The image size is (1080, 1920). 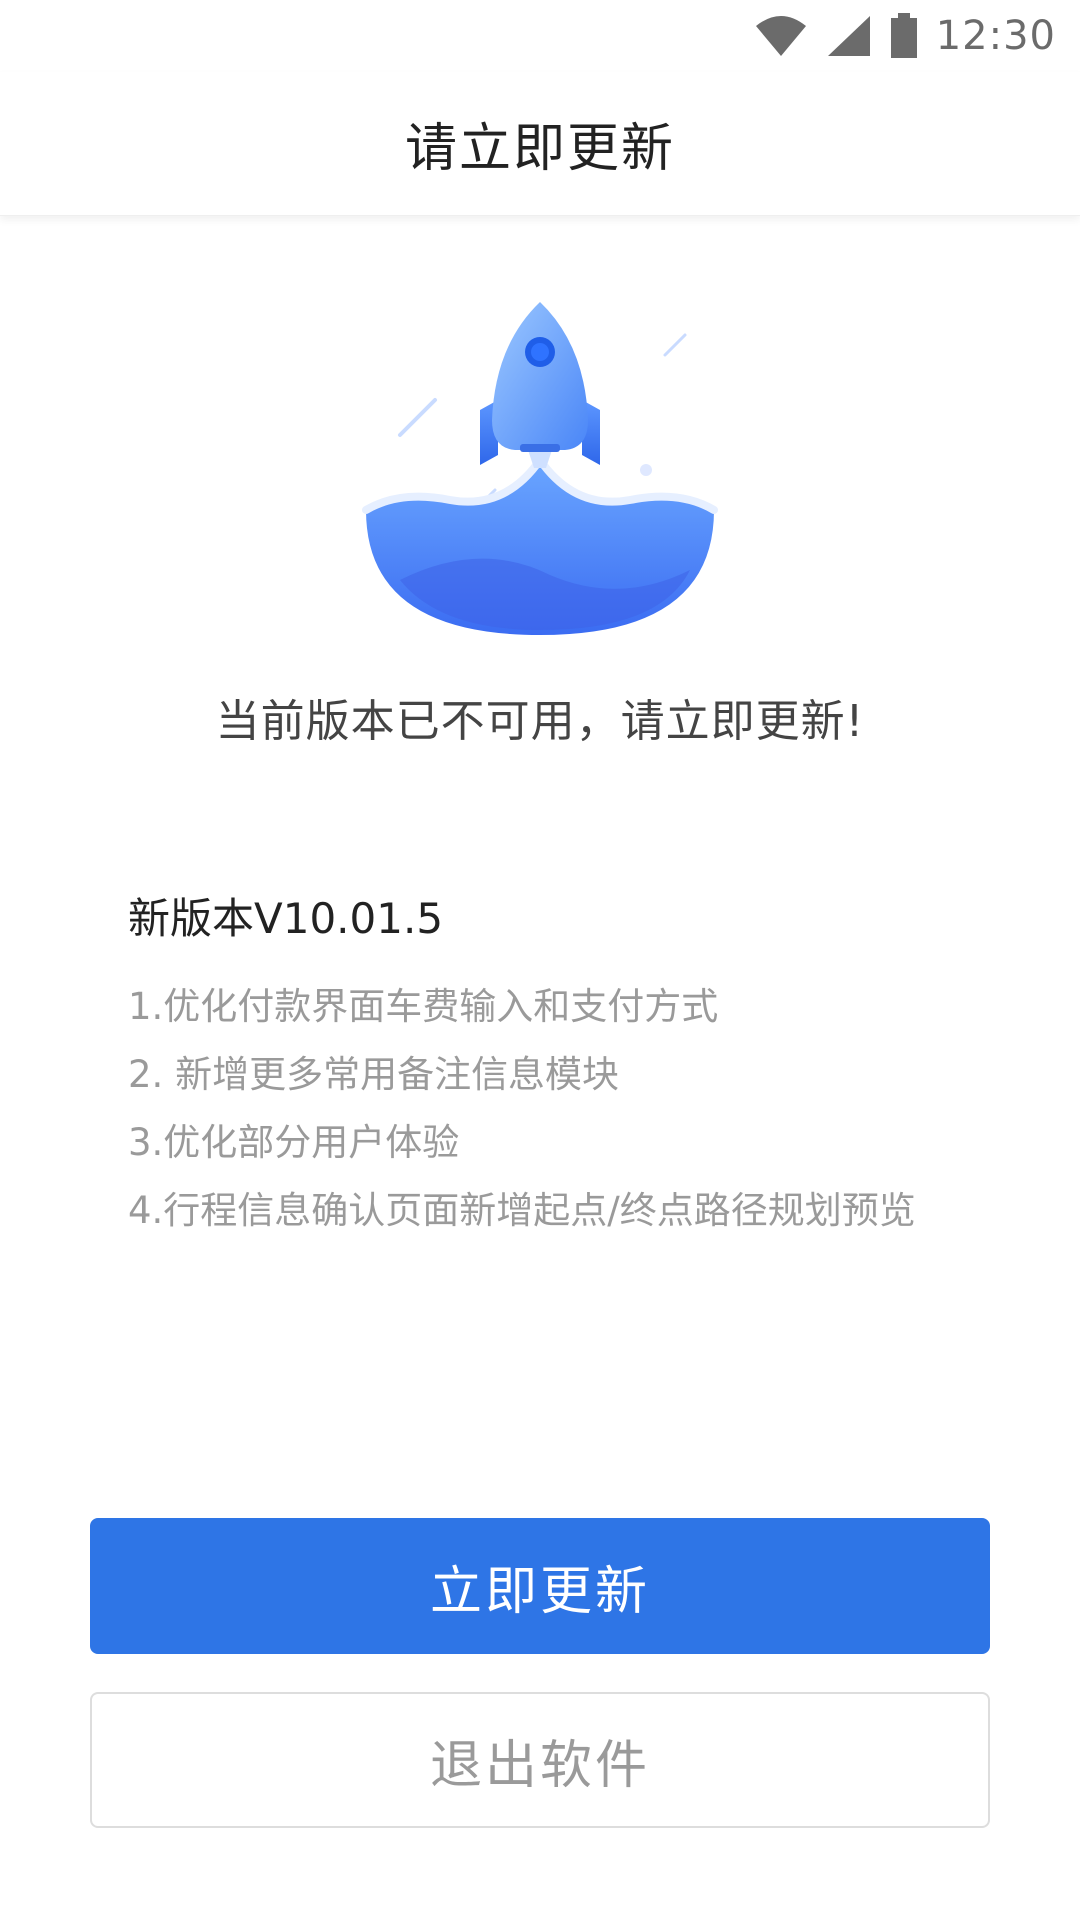 What do you see at coordinates (540, 1760) in the screenshot?
I see `exit-app-button: 退出软件` at bounding box center [540, 1760].